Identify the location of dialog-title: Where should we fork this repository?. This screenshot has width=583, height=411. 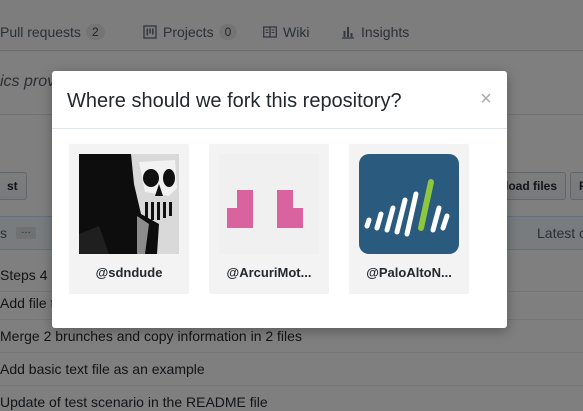
(234, 101).